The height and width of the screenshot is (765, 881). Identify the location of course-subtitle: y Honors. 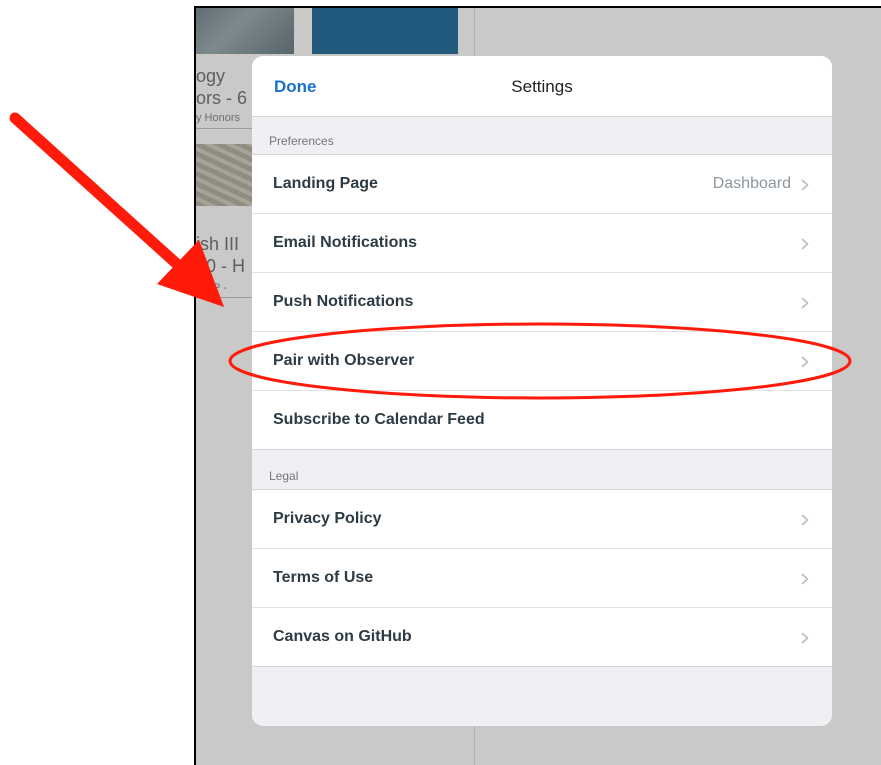
(218, 118).